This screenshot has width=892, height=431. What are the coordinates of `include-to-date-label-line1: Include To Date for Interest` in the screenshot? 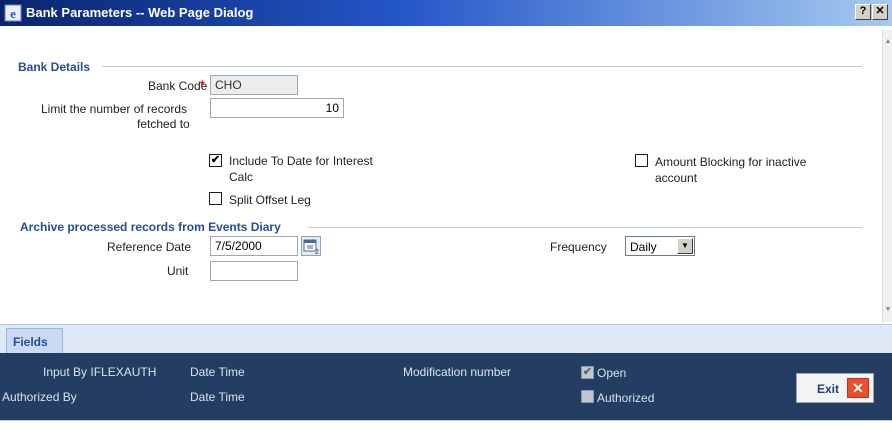 It's located at (301, 161).